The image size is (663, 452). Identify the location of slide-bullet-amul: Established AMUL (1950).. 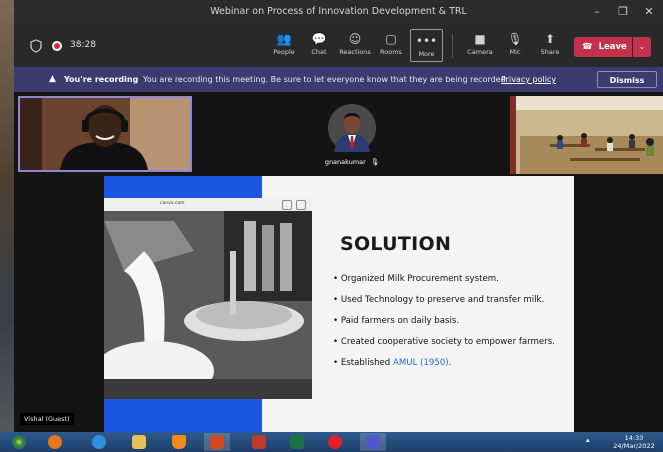
(444, 368).